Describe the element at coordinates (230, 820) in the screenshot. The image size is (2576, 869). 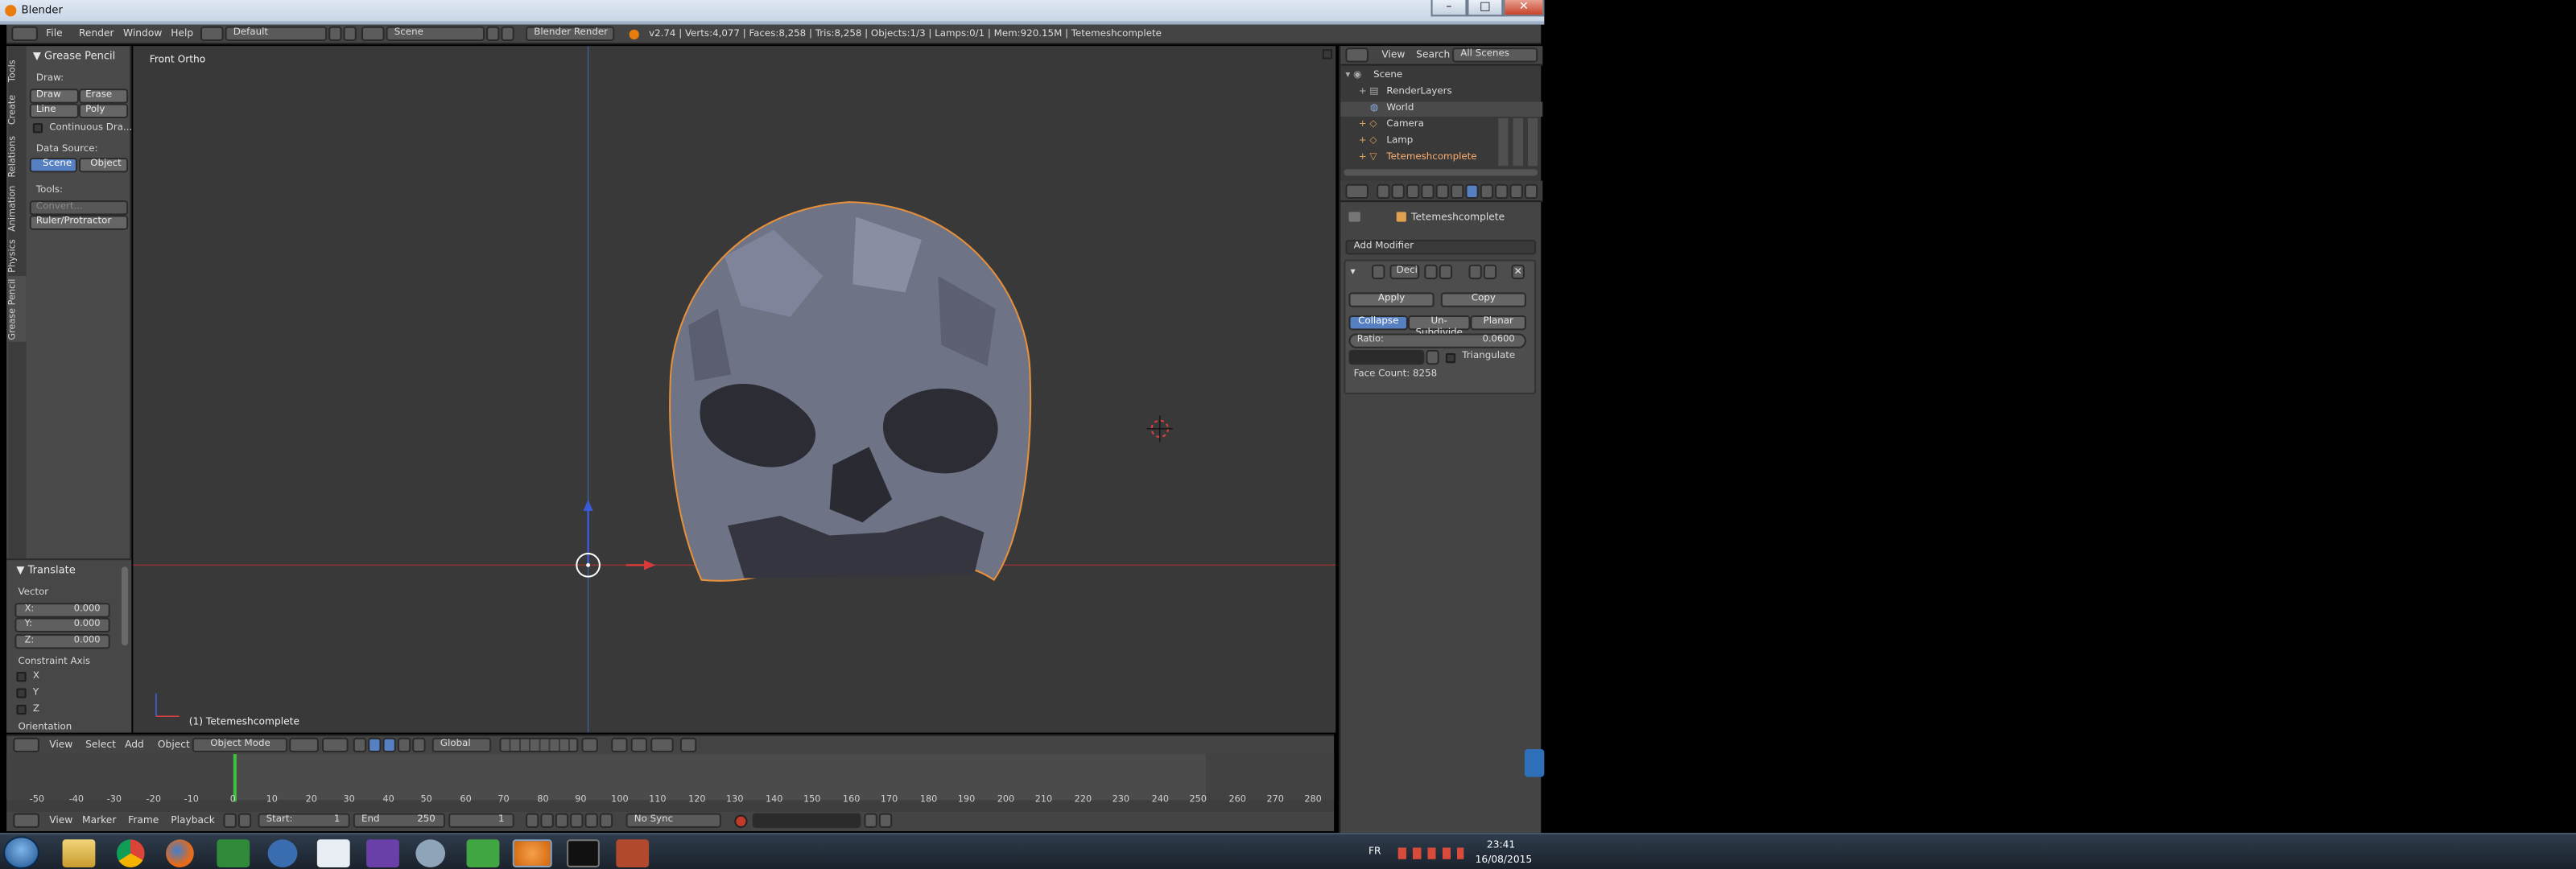
I see `preview-range-icon` at that location.